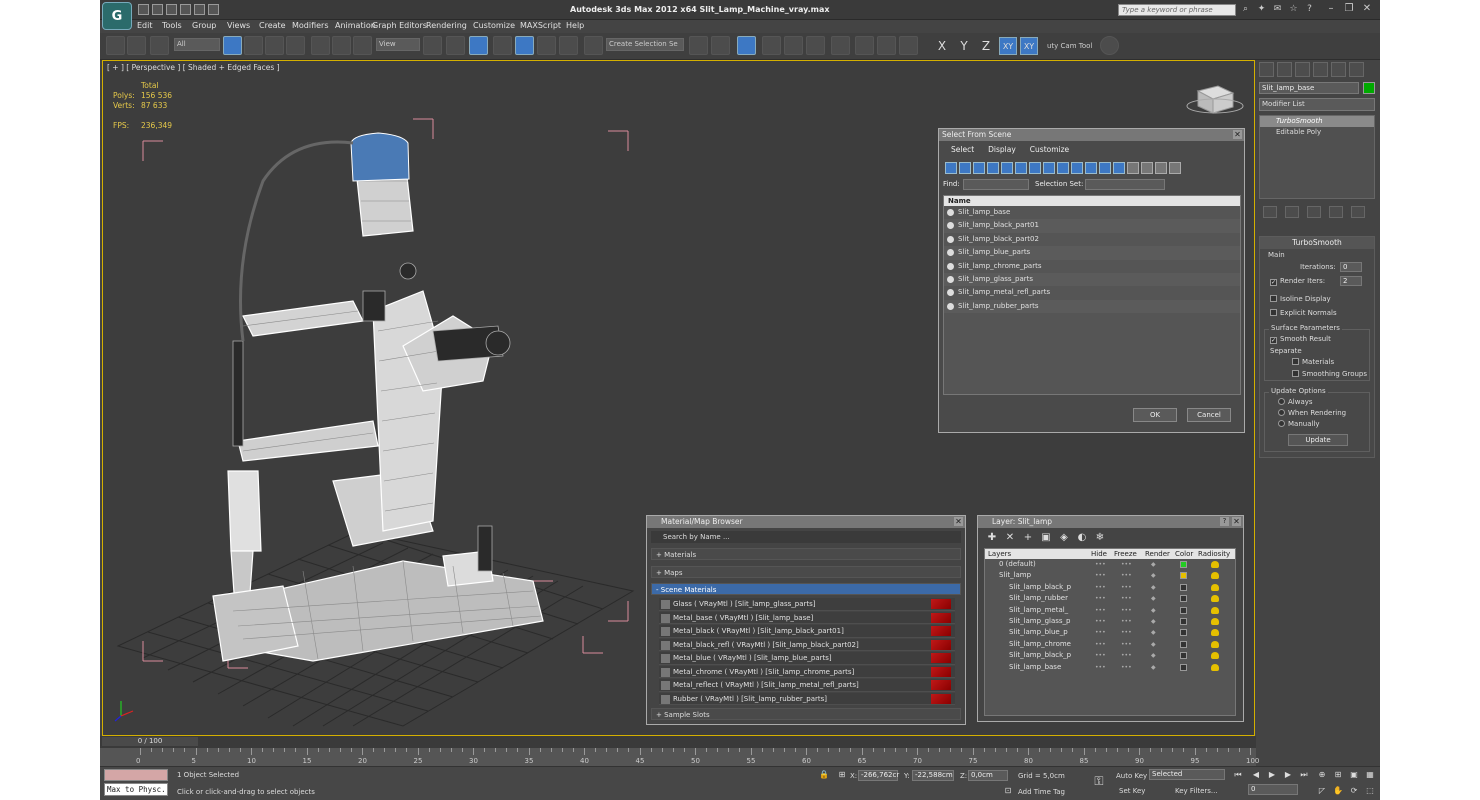 This screenshot has width=1480, height=800. I want to click on named-selection-dropdown: Create Selection Se, so click(645, 44).